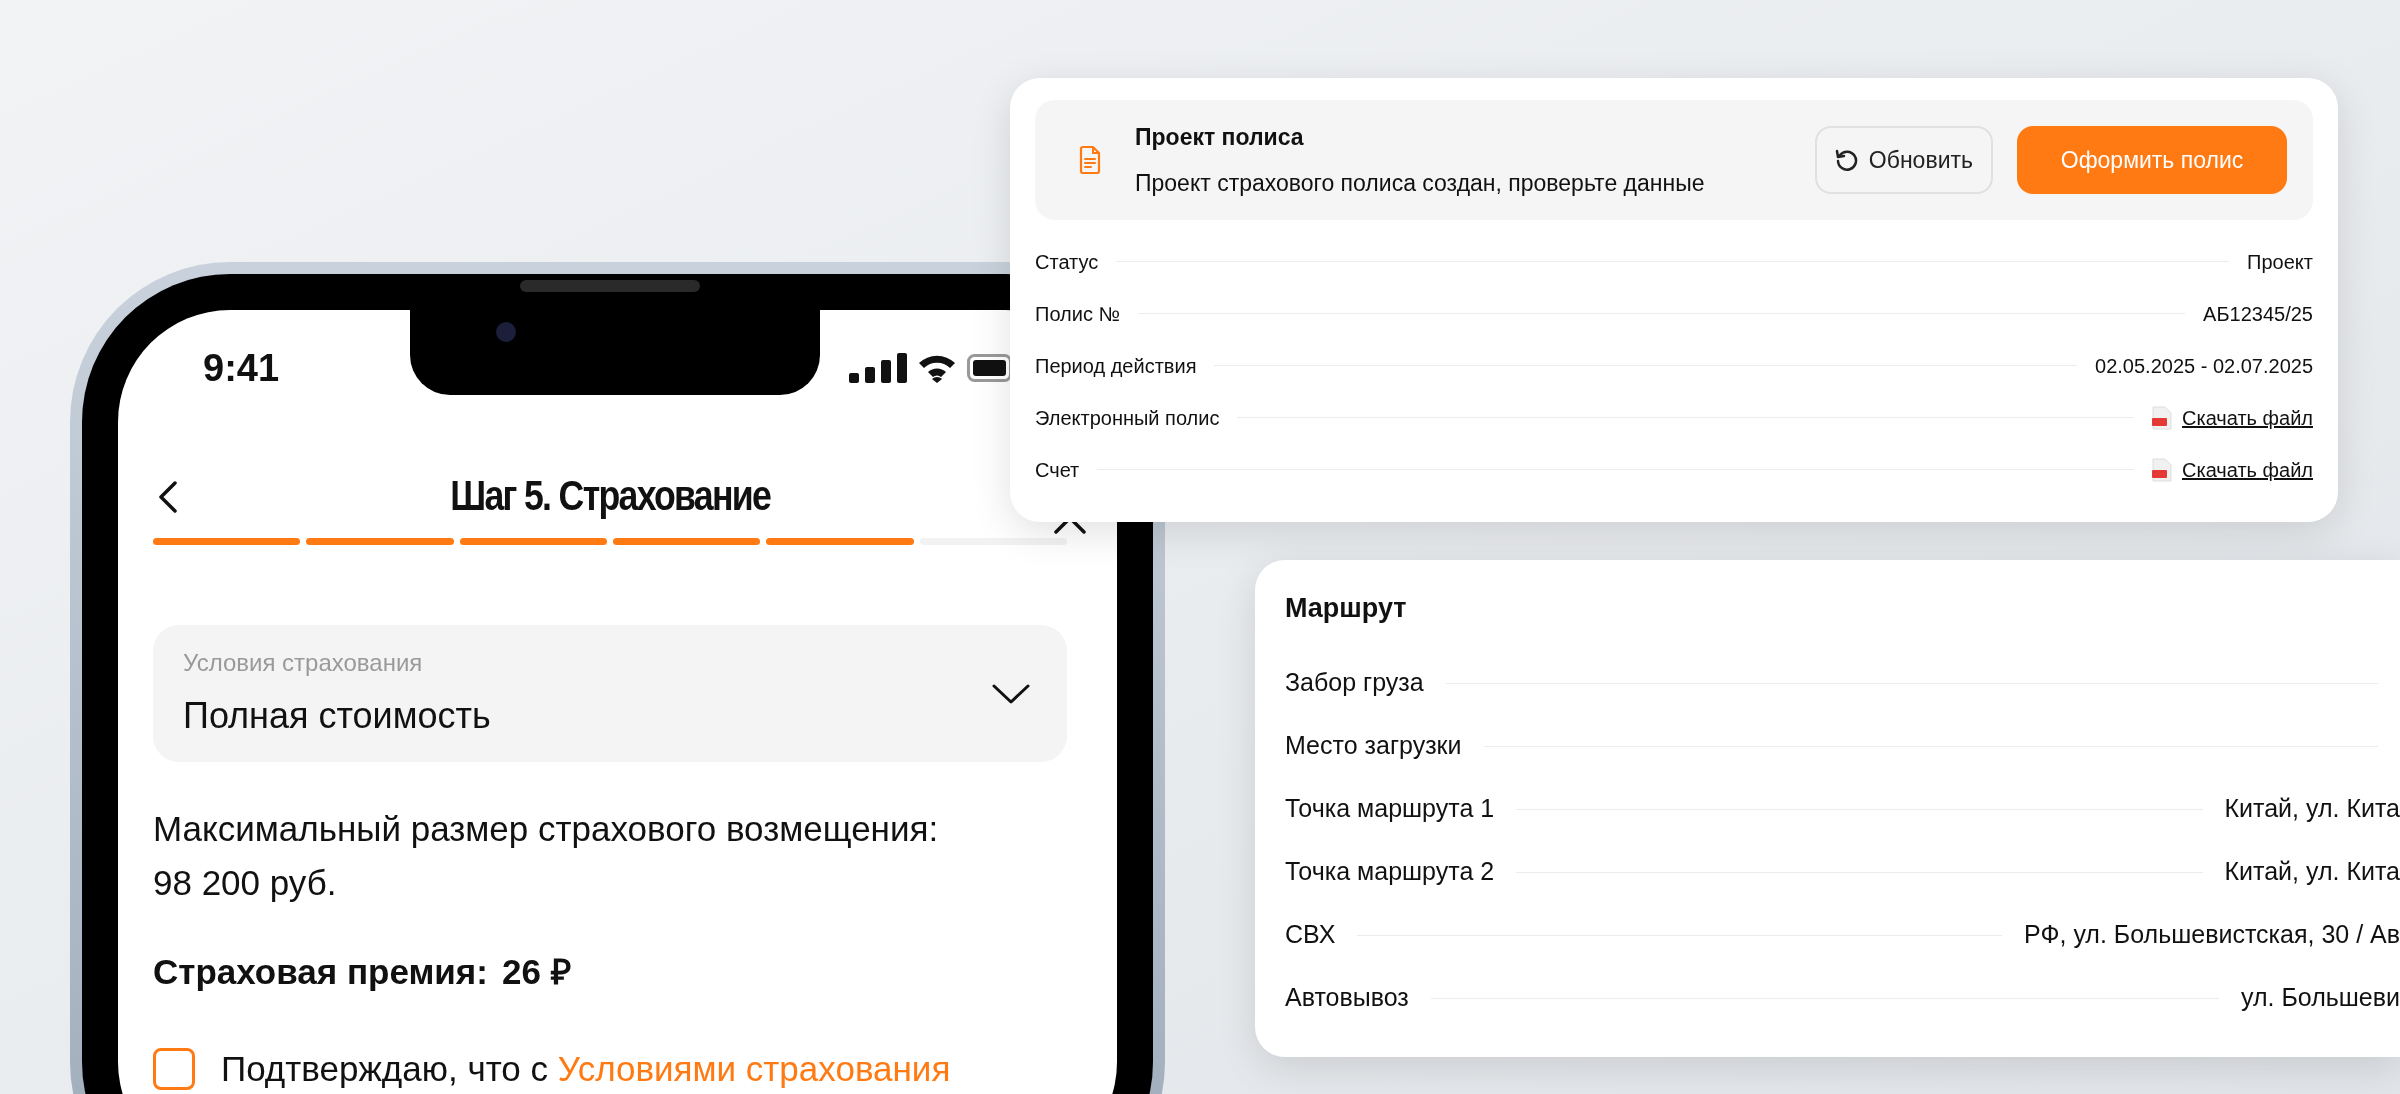  What do you see at coordinates (1057, 470) in the screenshot?
I see `field-label: Счет` at bounding box center [1057, 470].